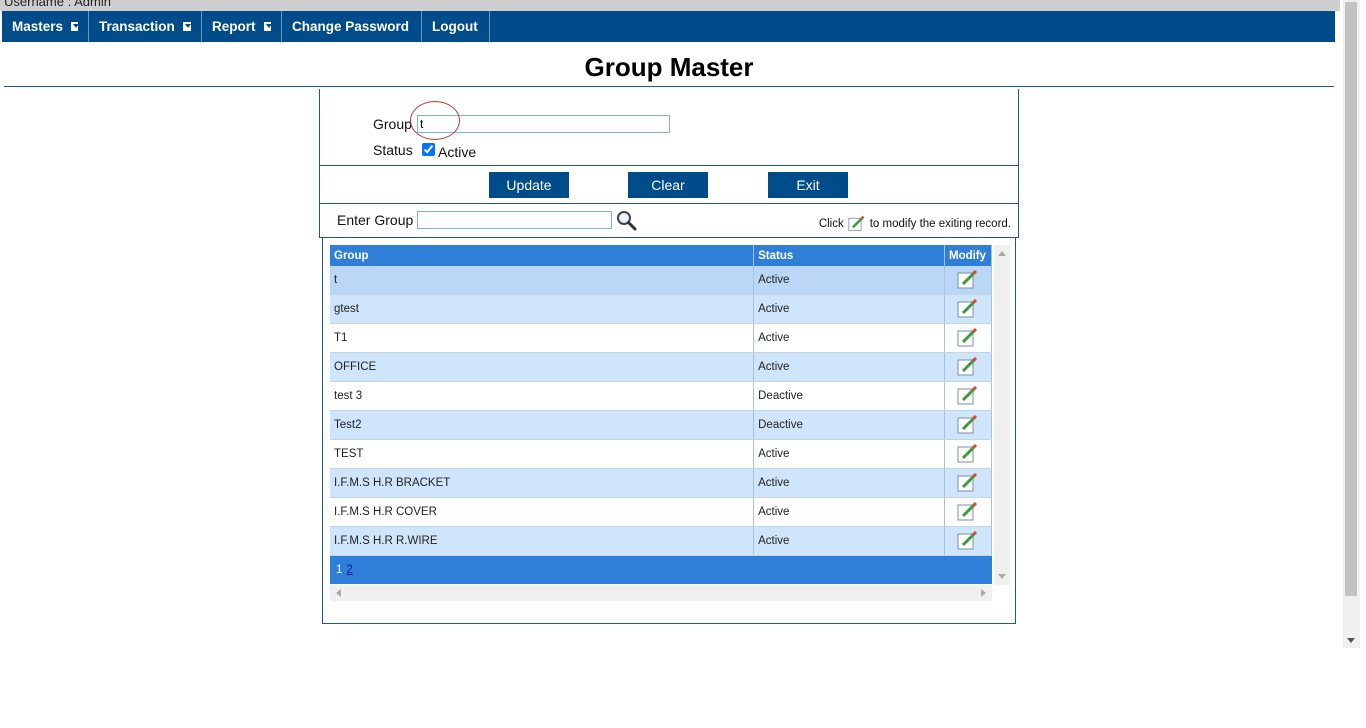  What do you see at coordinates (38, 26) in the screenshot?
I see `nav-masters-label: Masters` at bounding box center [38, 26].